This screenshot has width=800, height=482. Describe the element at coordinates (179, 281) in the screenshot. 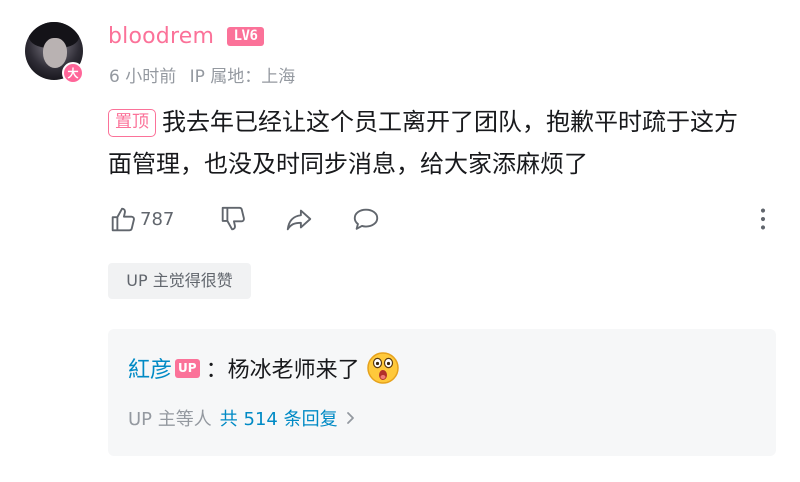

I see `up-liked-badge: UP 主觉得很赞` at that location.